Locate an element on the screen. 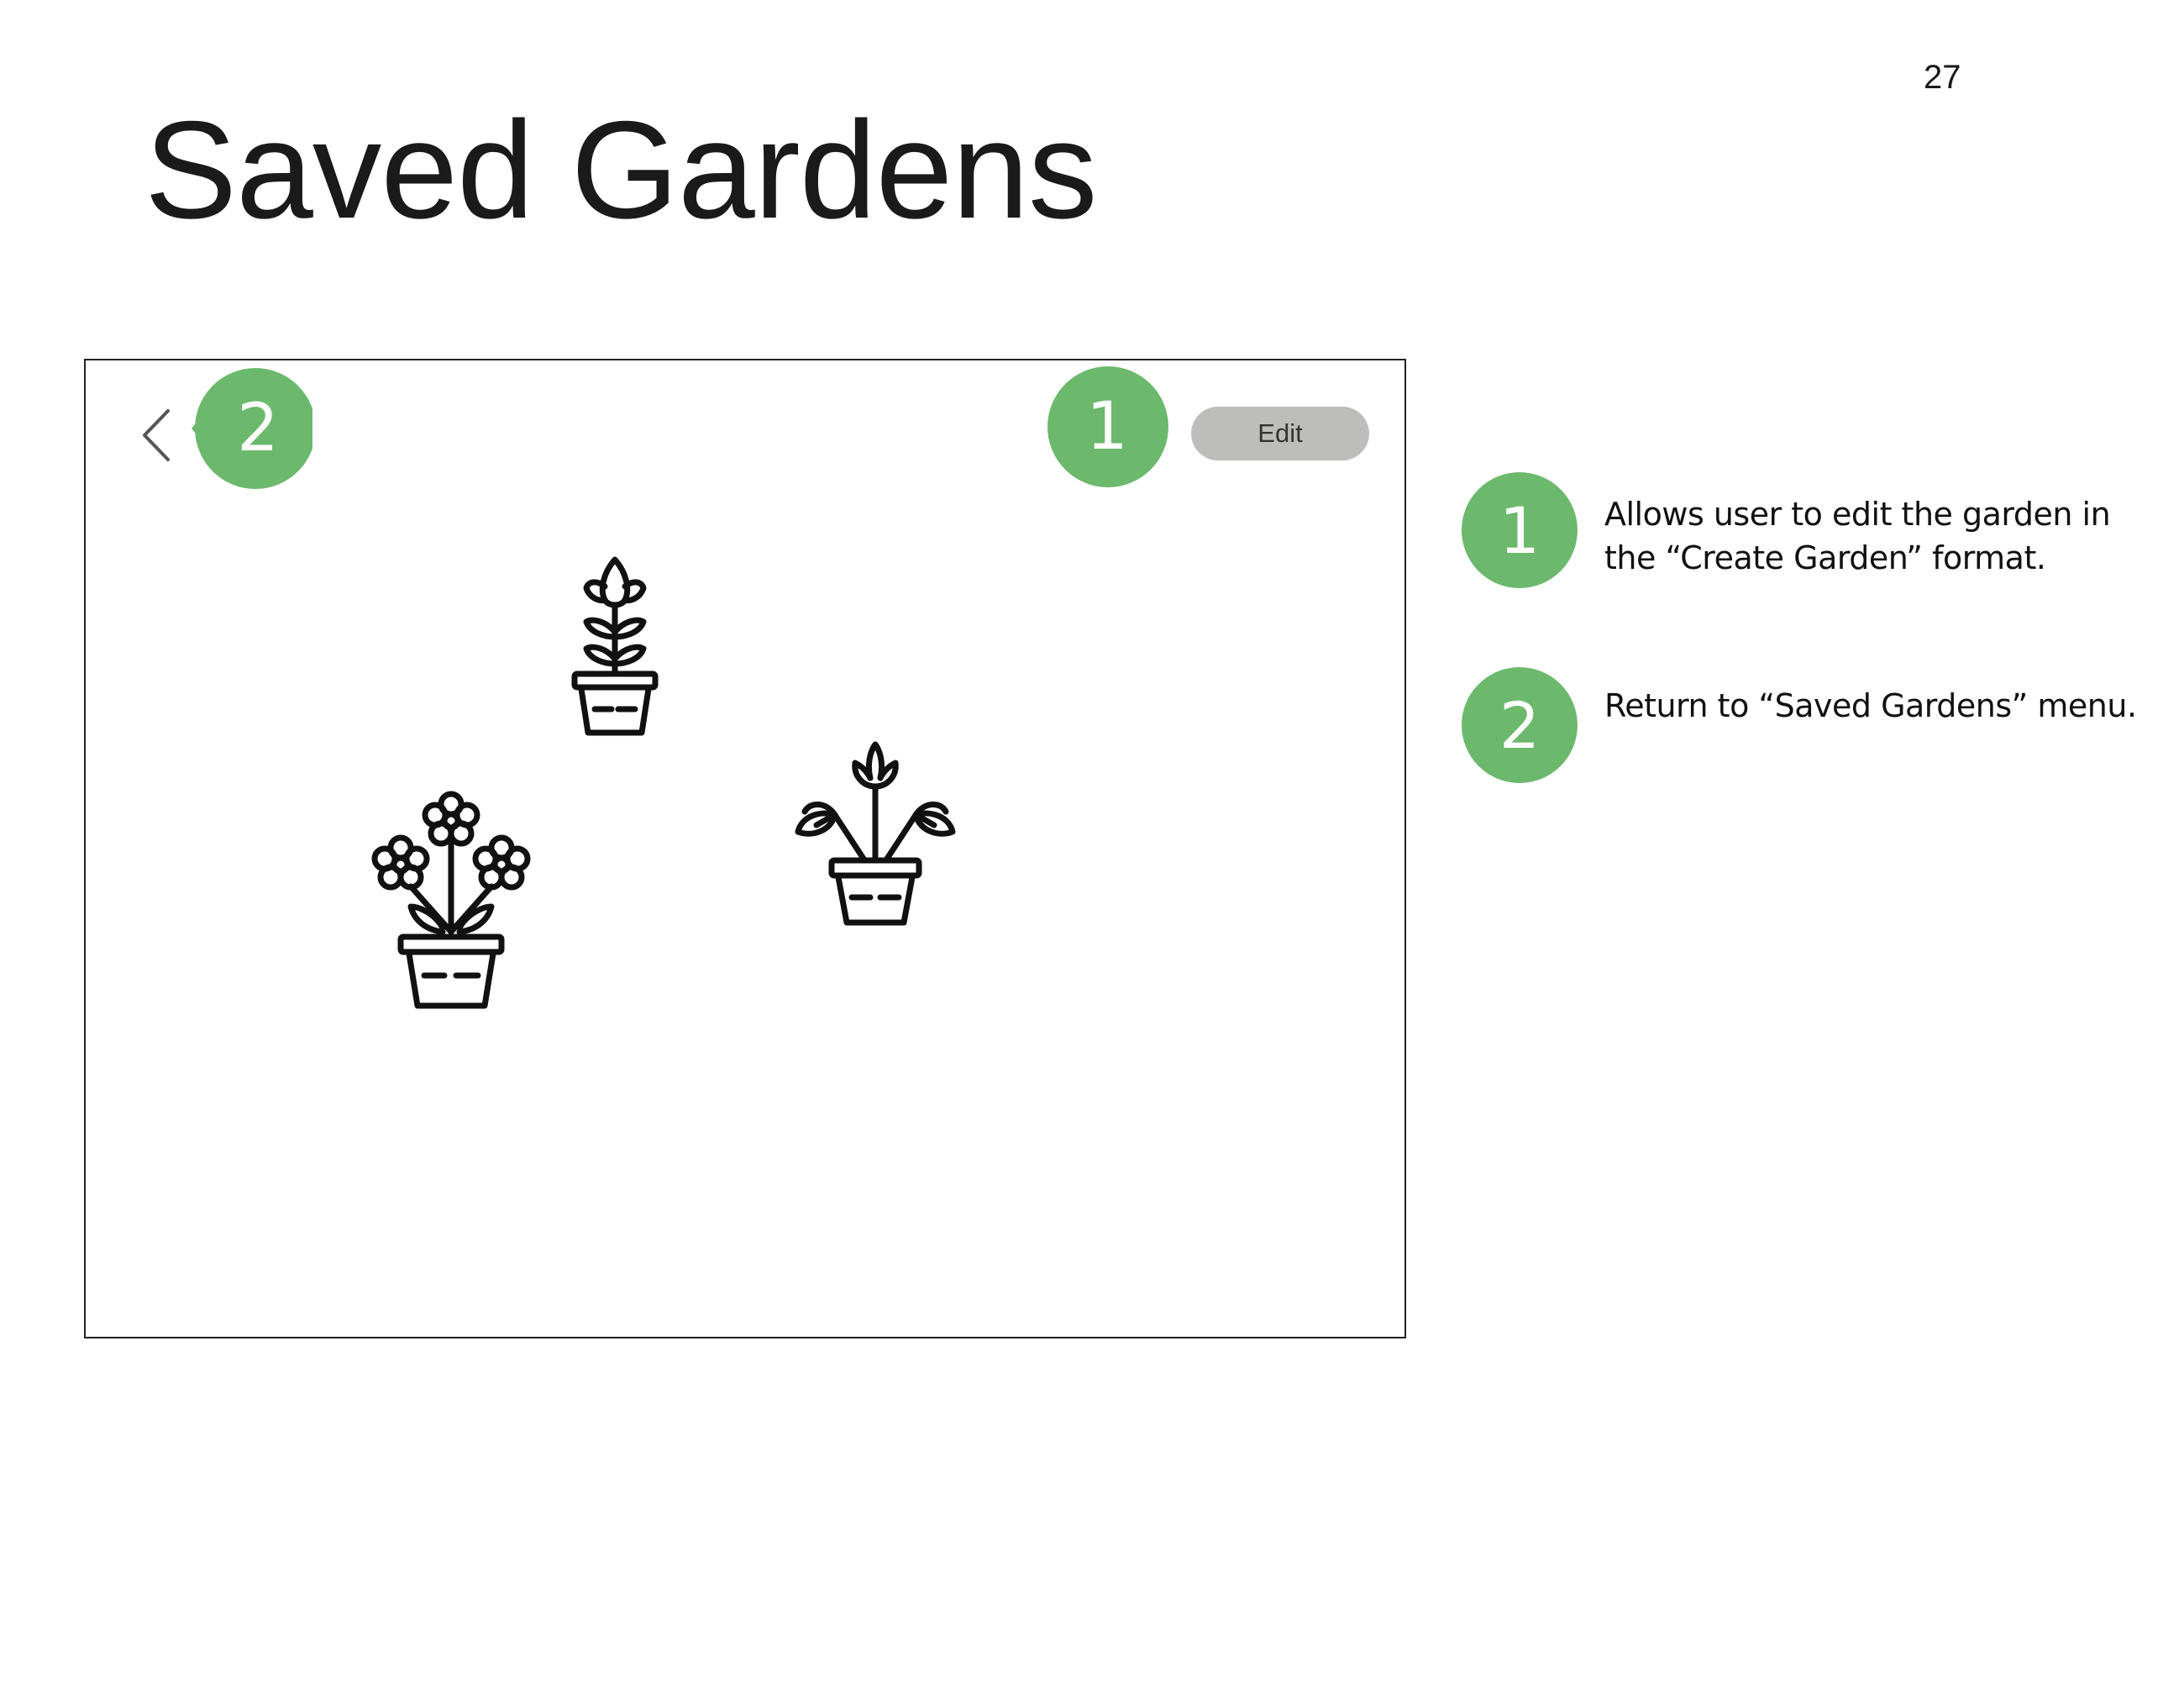  daisy-plant-icon is located at coordinates (451, 902).